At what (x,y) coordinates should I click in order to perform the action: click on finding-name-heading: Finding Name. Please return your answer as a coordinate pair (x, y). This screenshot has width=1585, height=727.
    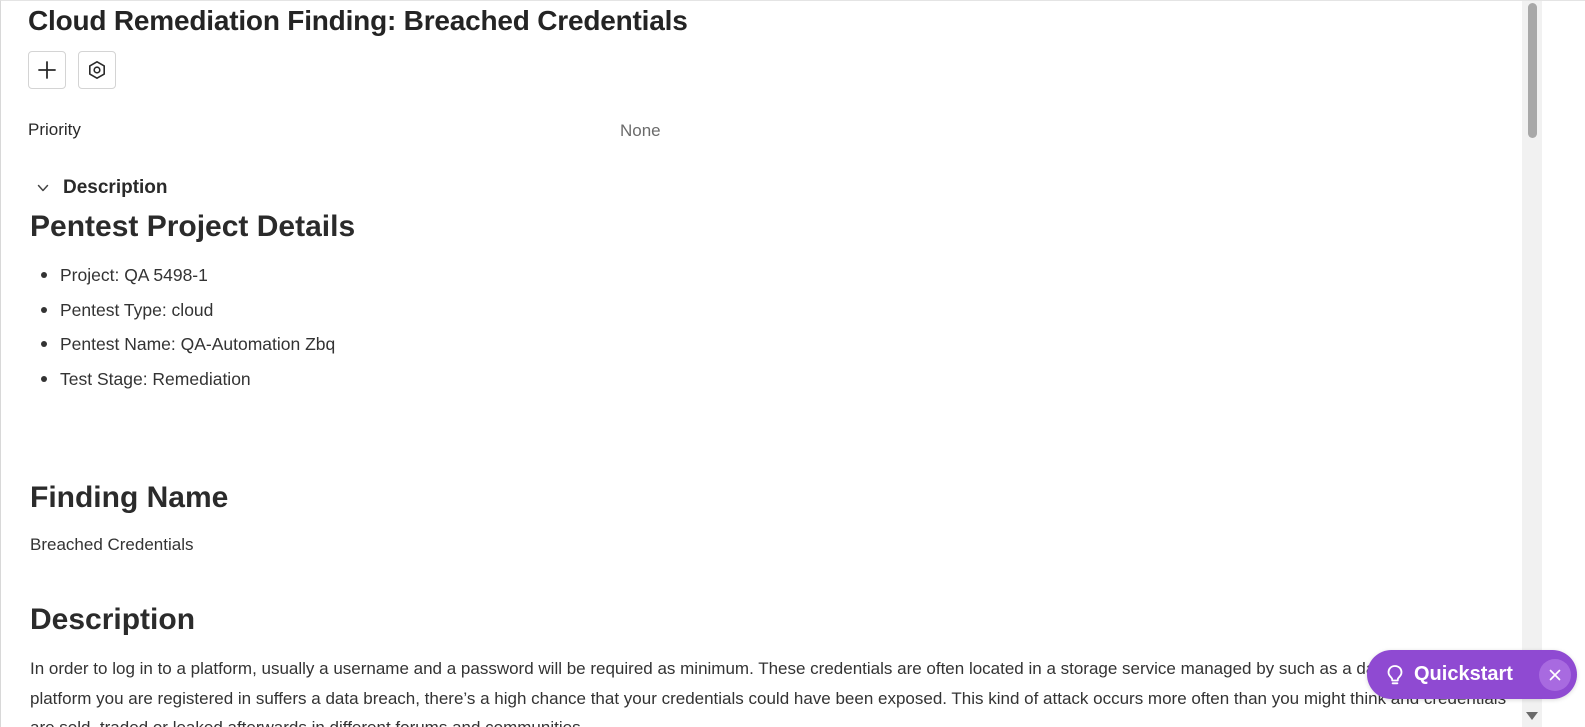
    Looking at the image, I should click on (129, 497).